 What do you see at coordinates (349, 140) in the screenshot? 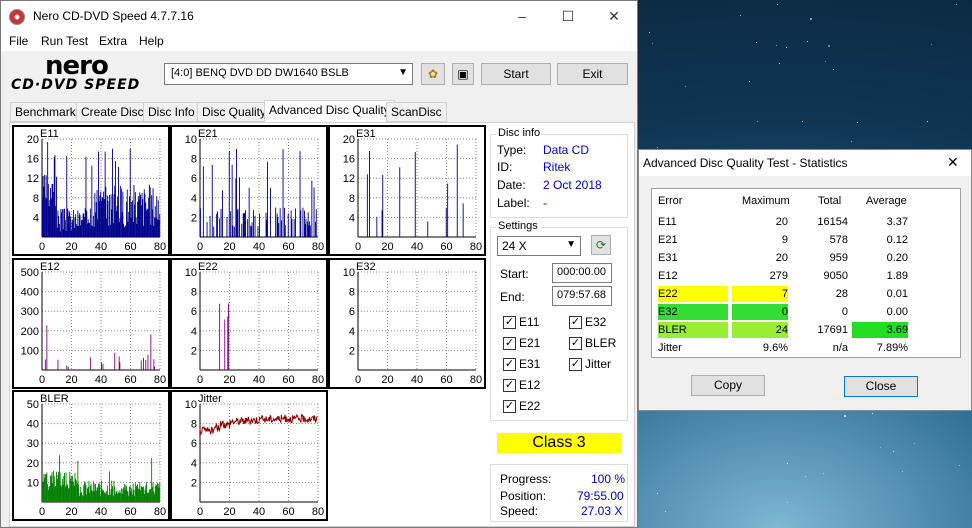
I see `y-tick-label: 20` at bounding box center [349, 140].